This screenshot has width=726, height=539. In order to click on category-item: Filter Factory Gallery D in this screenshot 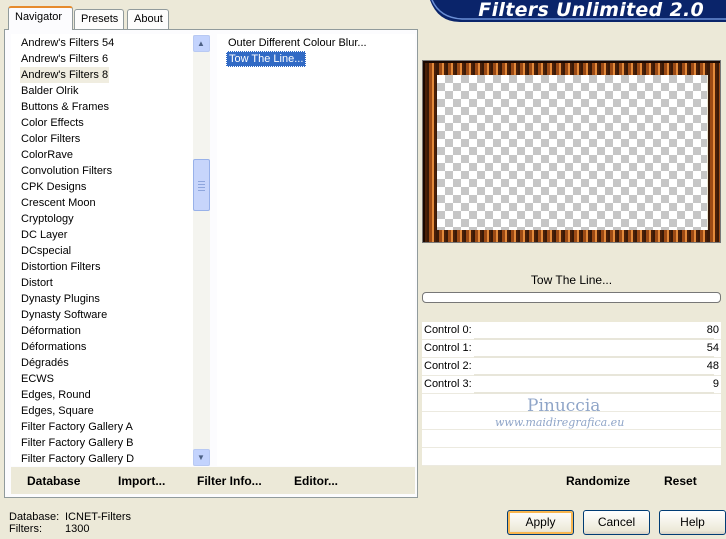, I will do `click(77, 458)`.